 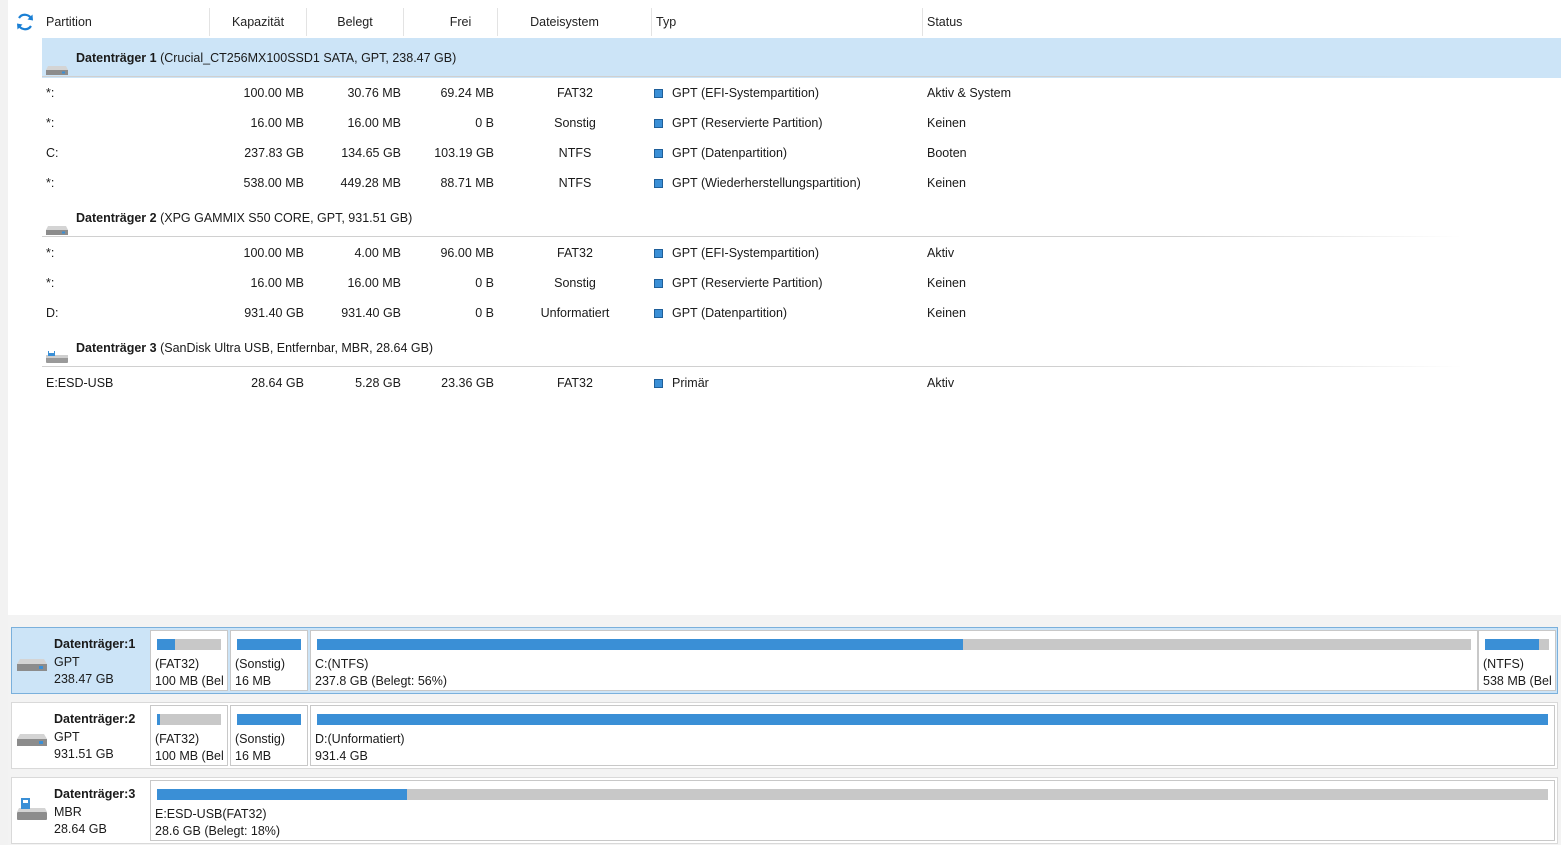 I want to click on col-partition: Partition, so click(x=126, y=22).